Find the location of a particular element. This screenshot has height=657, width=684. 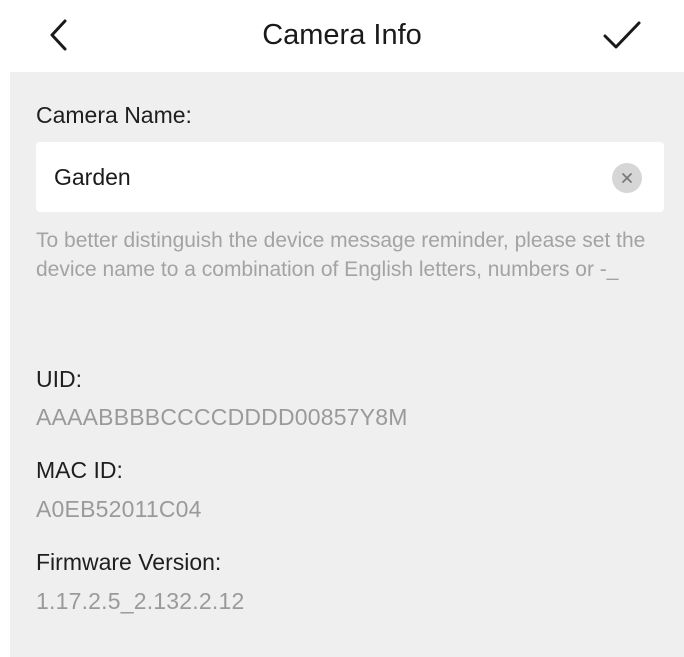

checkmark-icon is located at coordinates (622, 35).